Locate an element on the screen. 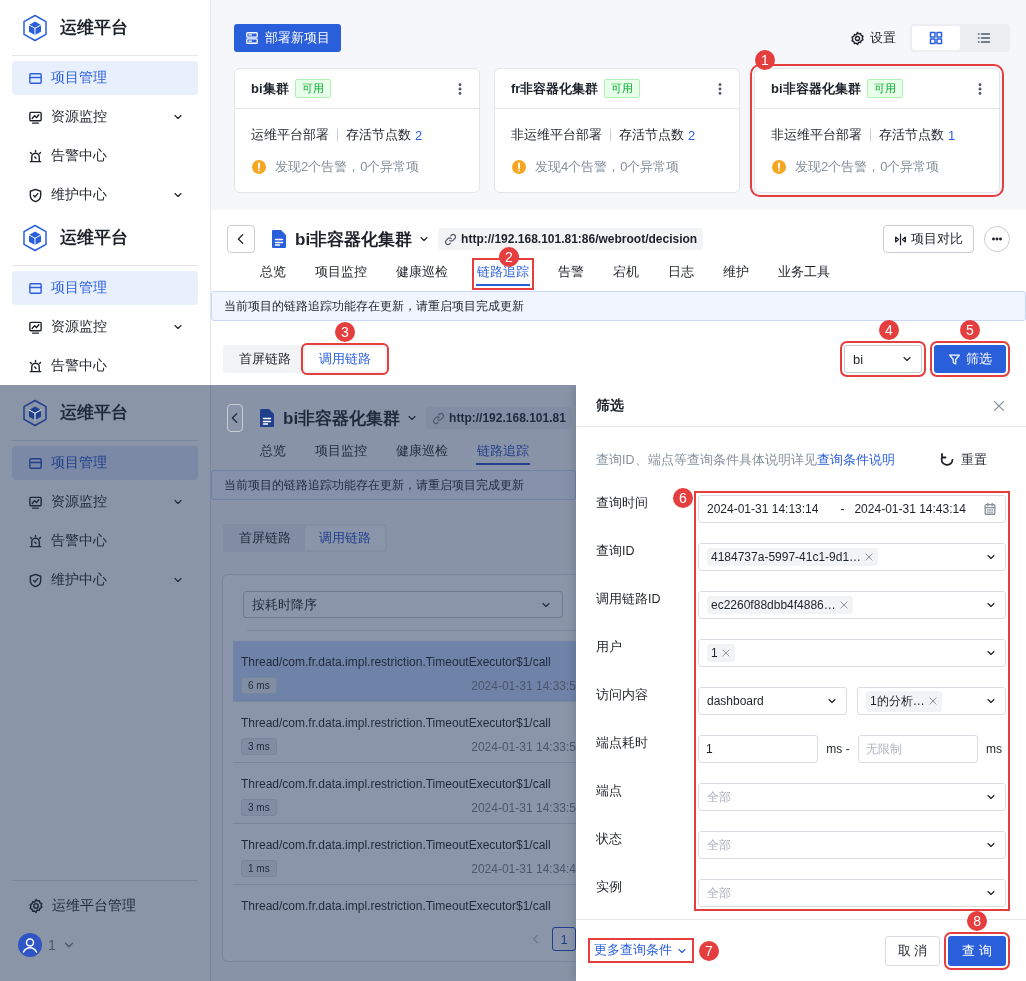 This screenshot has width=1026, height=981. more-conditions-link: 更多查询条件 is located at coordinates (641, 950).